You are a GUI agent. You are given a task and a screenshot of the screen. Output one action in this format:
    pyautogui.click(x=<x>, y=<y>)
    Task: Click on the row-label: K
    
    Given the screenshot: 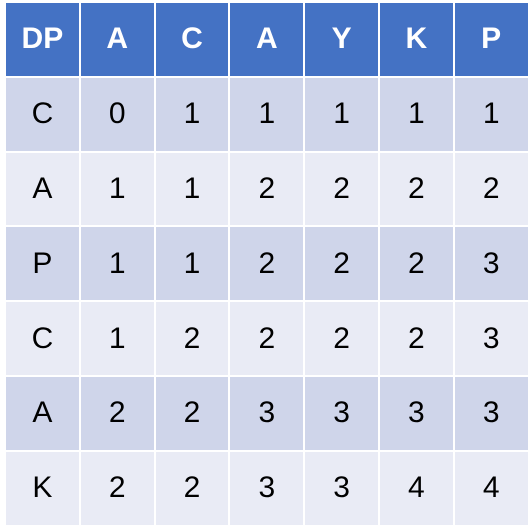 What is the action you would take?
    pyautogui.click(x=42, y=488)
    